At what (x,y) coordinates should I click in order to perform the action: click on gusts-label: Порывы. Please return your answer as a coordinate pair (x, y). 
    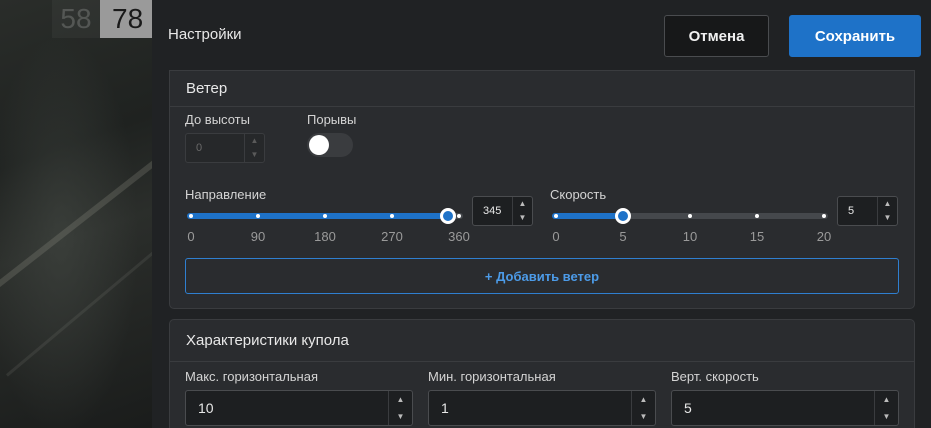
    Looking at the image, I should click on (332, 119).